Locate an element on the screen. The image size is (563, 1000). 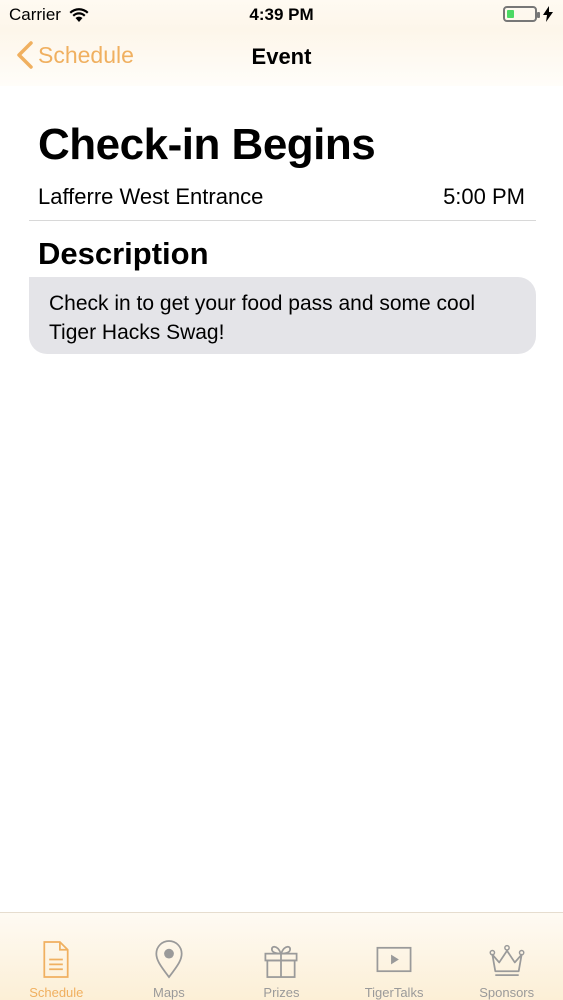
description-heading: Description is located at coordinates (123, 253).